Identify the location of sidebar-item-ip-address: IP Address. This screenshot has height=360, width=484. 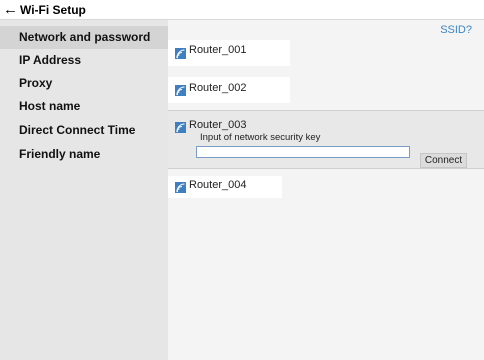
(84, 60).